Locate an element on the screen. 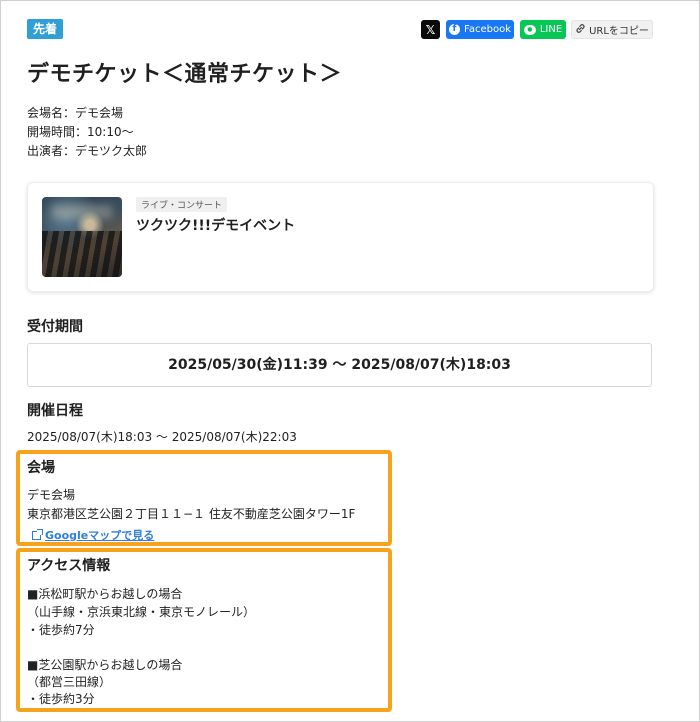  venue-name: デモ会場 is located at coordinates (51, 495).